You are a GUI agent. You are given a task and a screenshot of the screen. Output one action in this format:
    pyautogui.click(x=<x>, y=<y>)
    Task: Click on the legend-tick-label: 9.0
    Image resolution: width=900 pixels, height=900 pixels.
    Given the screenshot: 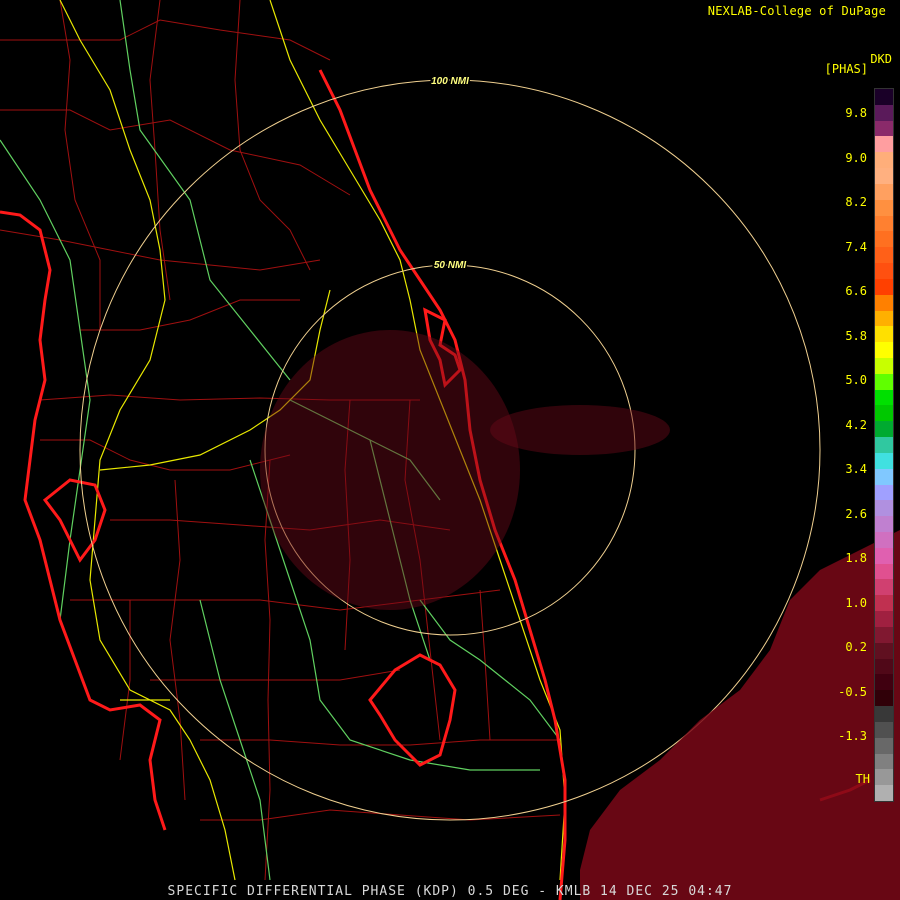 What is the action you would take?
    pyautogui.click(x=856, y=157)
    